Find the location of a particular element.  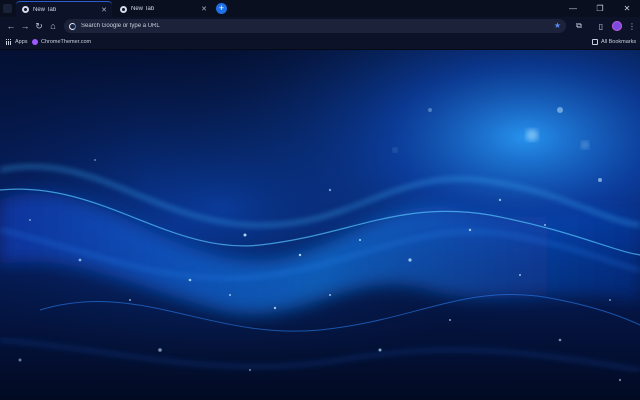

arrow-left-icon: ← is located at coordinates (11, 26).